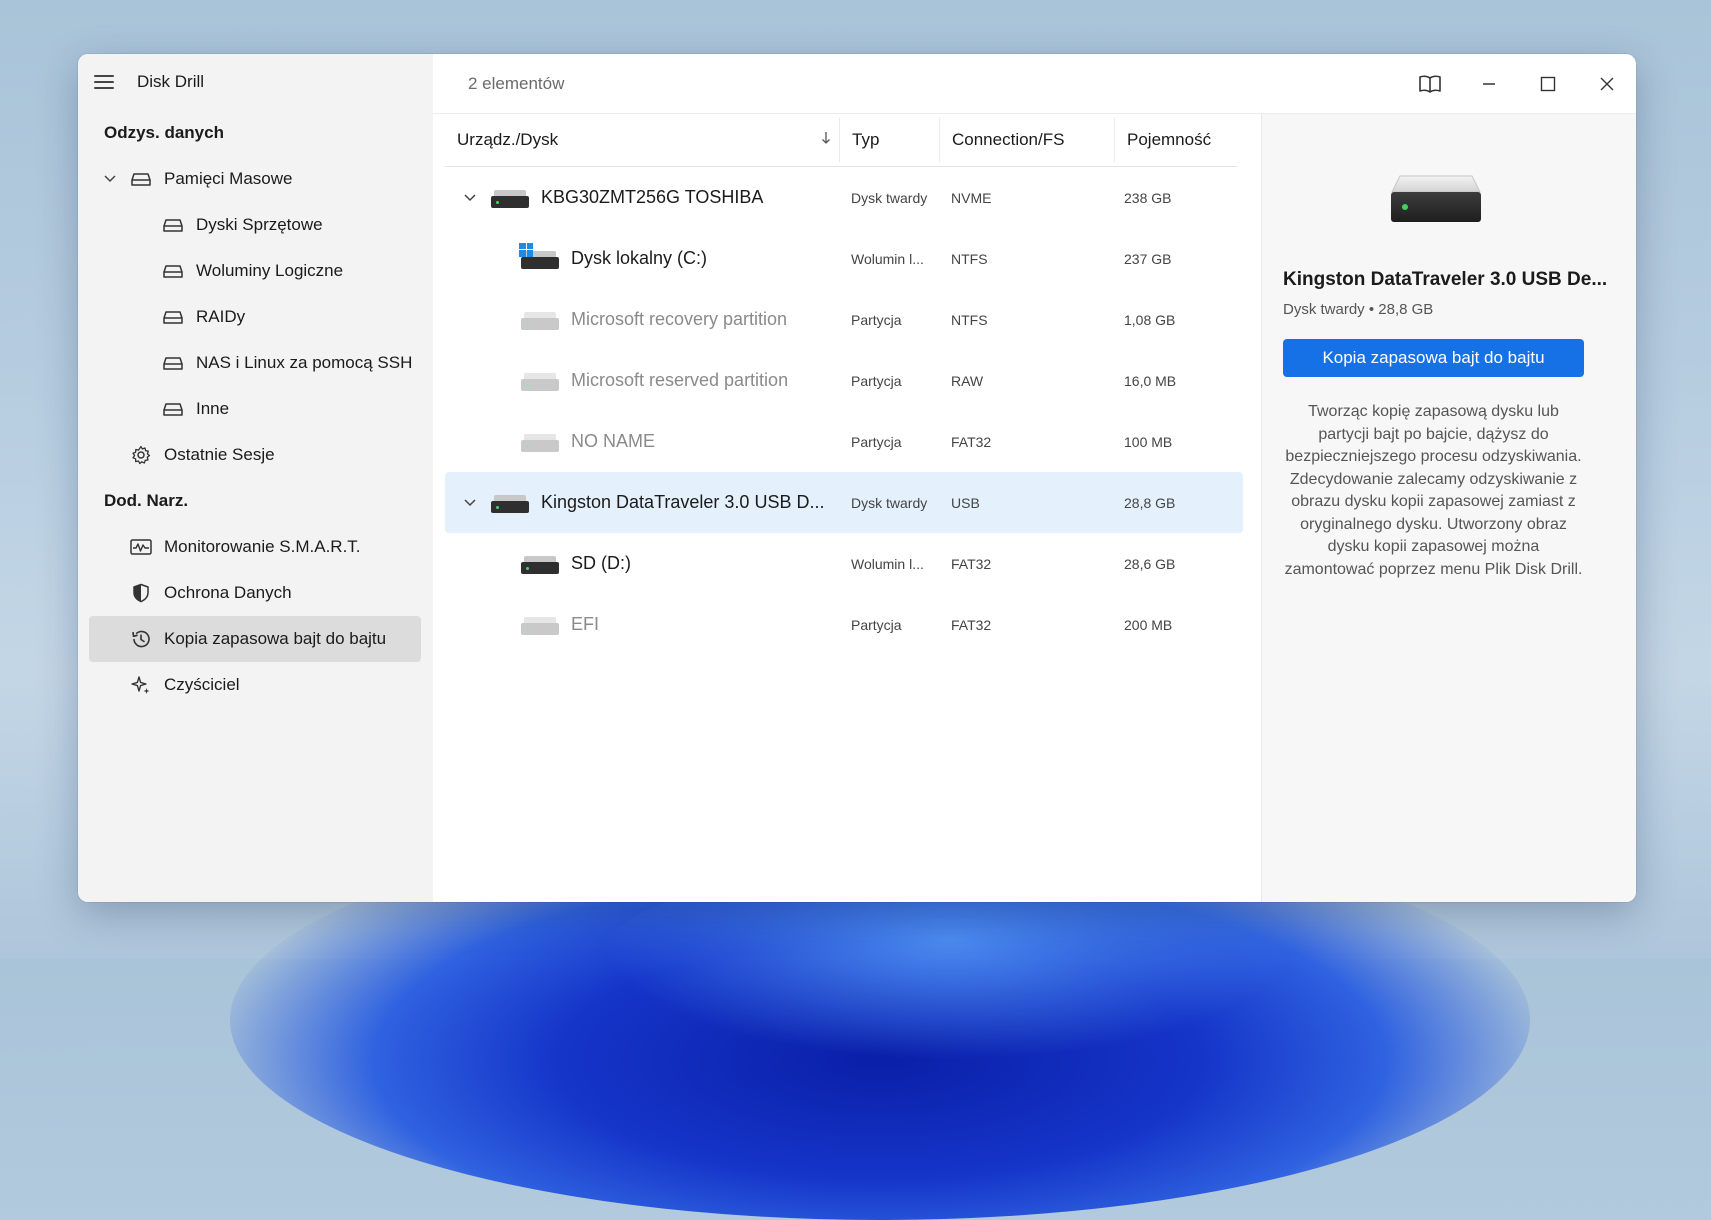 The height and width of the screenshot is (1220, 1711). Describe the element at coordinates (526, 249) in the screenshot. I see `windows-logo-icon` at that location.